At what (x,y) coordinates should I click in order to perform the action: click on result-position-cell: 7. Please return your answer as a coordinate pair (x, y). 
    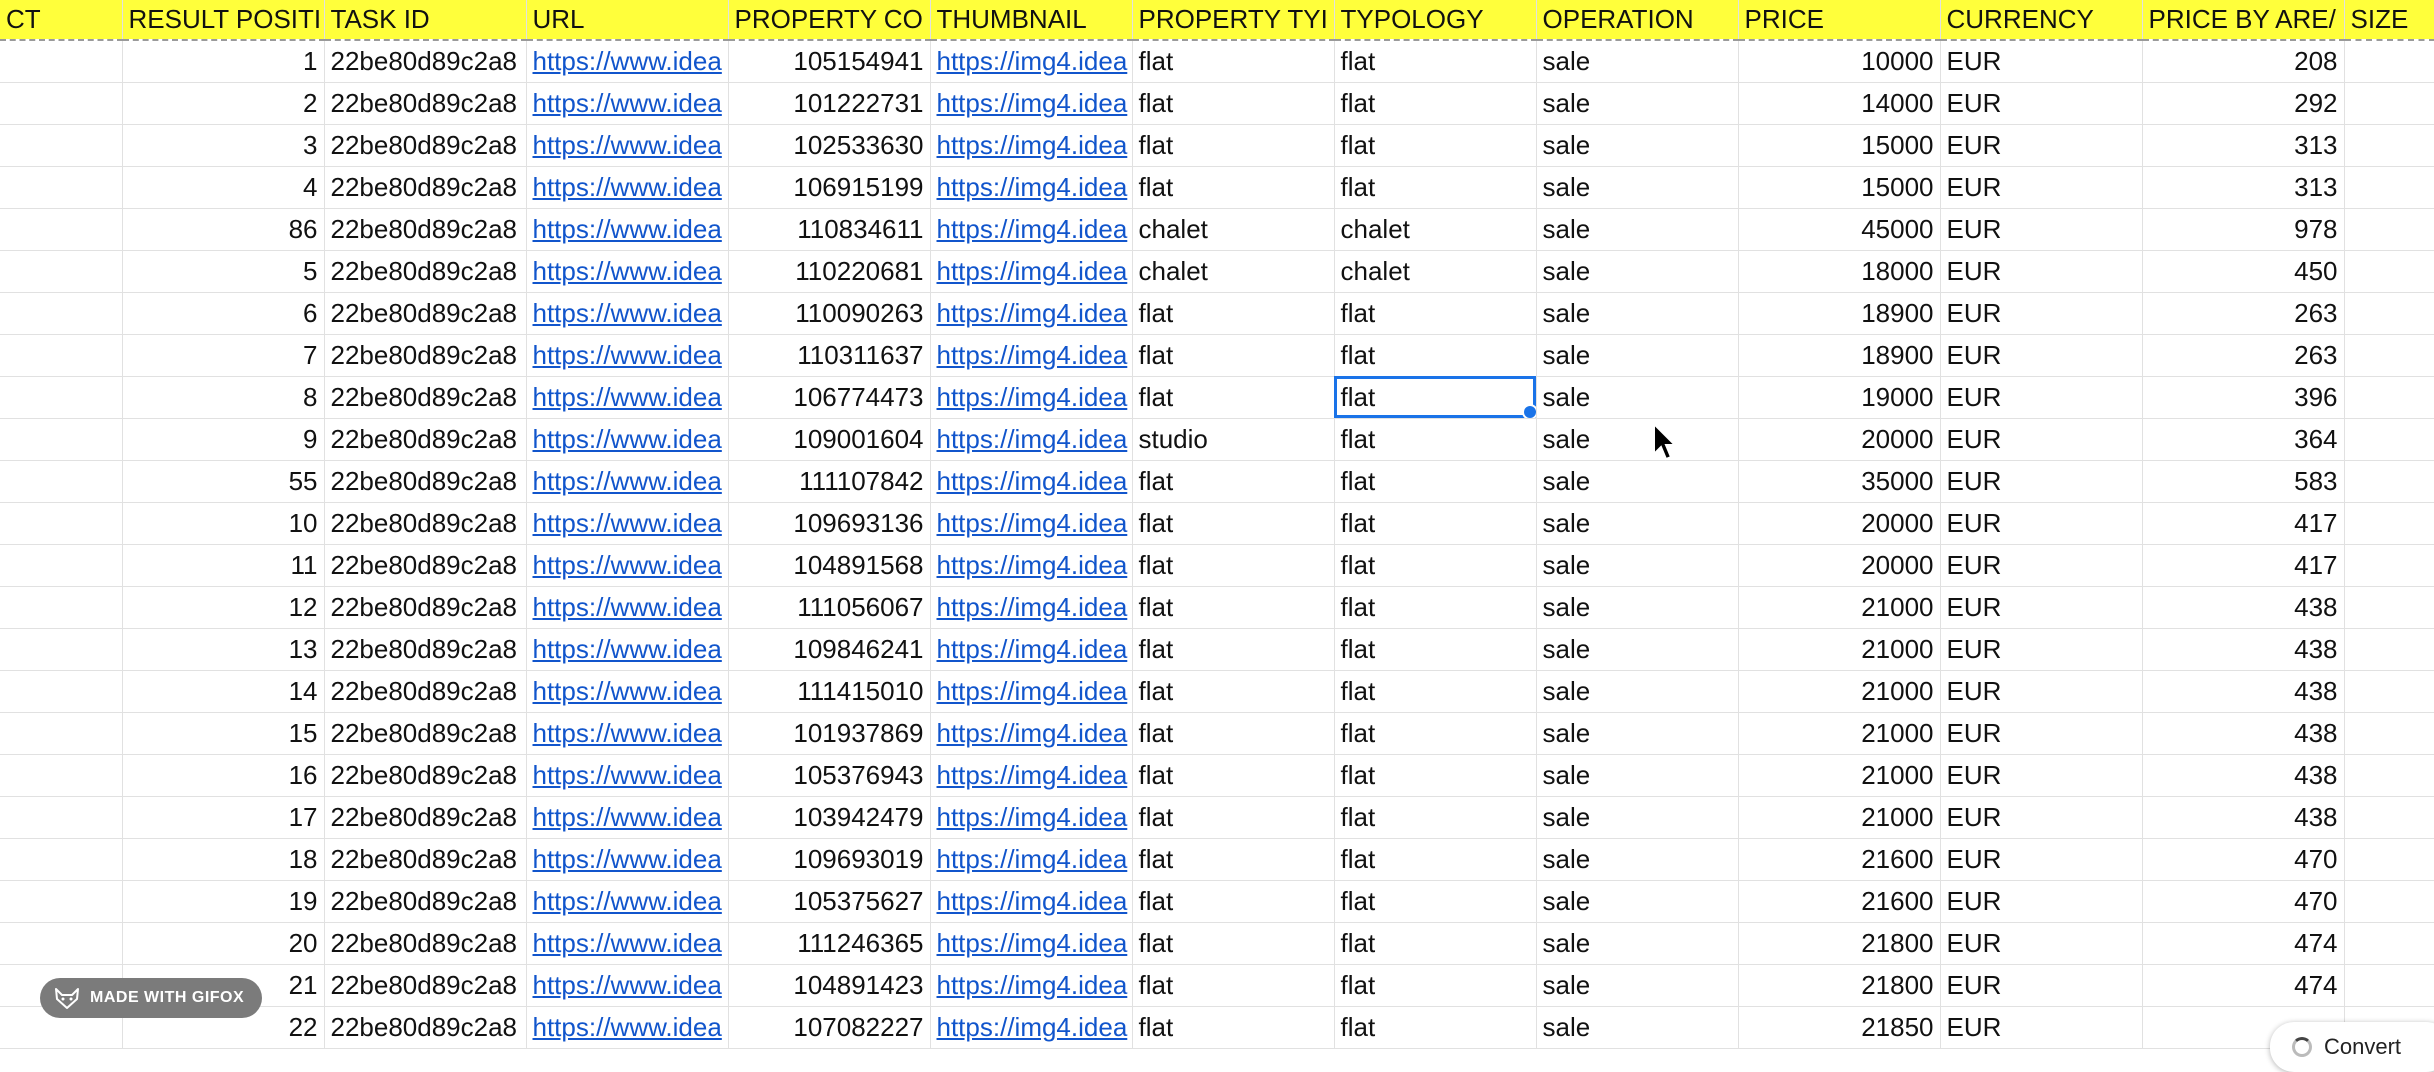
    Looking at the image, I should click on (223, 355).